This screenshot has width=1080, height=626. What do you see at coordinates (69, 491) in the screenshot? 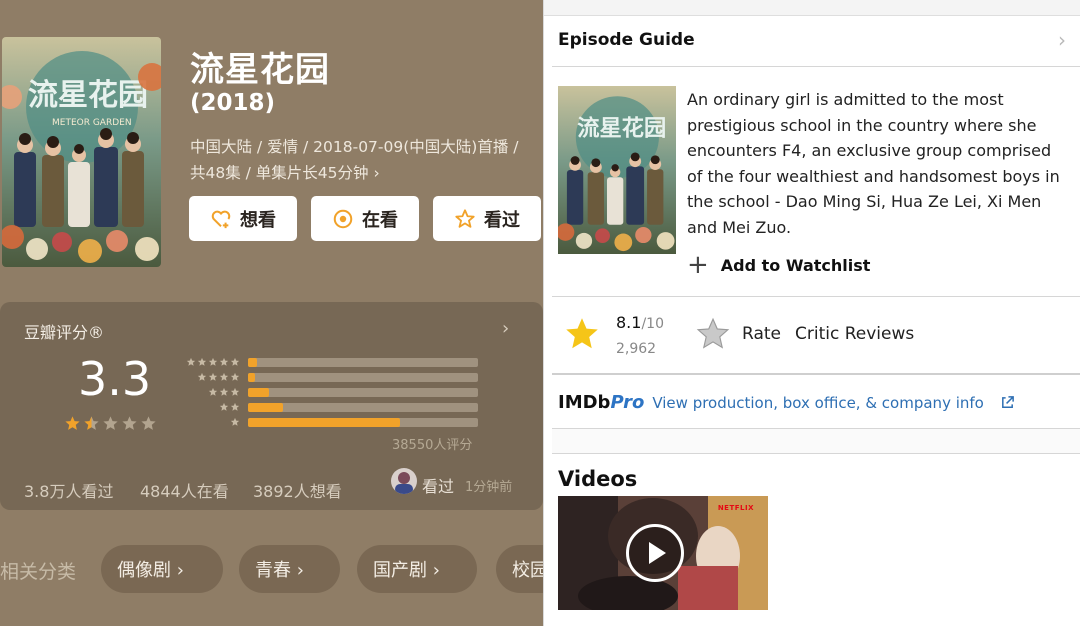
I see `watched-count: 3.8万人看过` at bounding box center [69, 491].